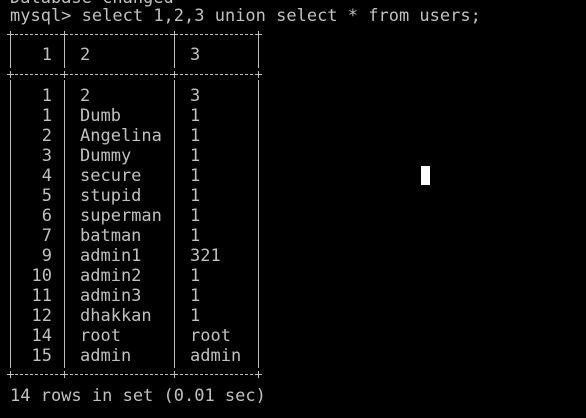 This screenshot has width=586, height=418. Describe the element at coordinates (195, 96) in the screenshot. I see `cell-col-3: 3` at that location.